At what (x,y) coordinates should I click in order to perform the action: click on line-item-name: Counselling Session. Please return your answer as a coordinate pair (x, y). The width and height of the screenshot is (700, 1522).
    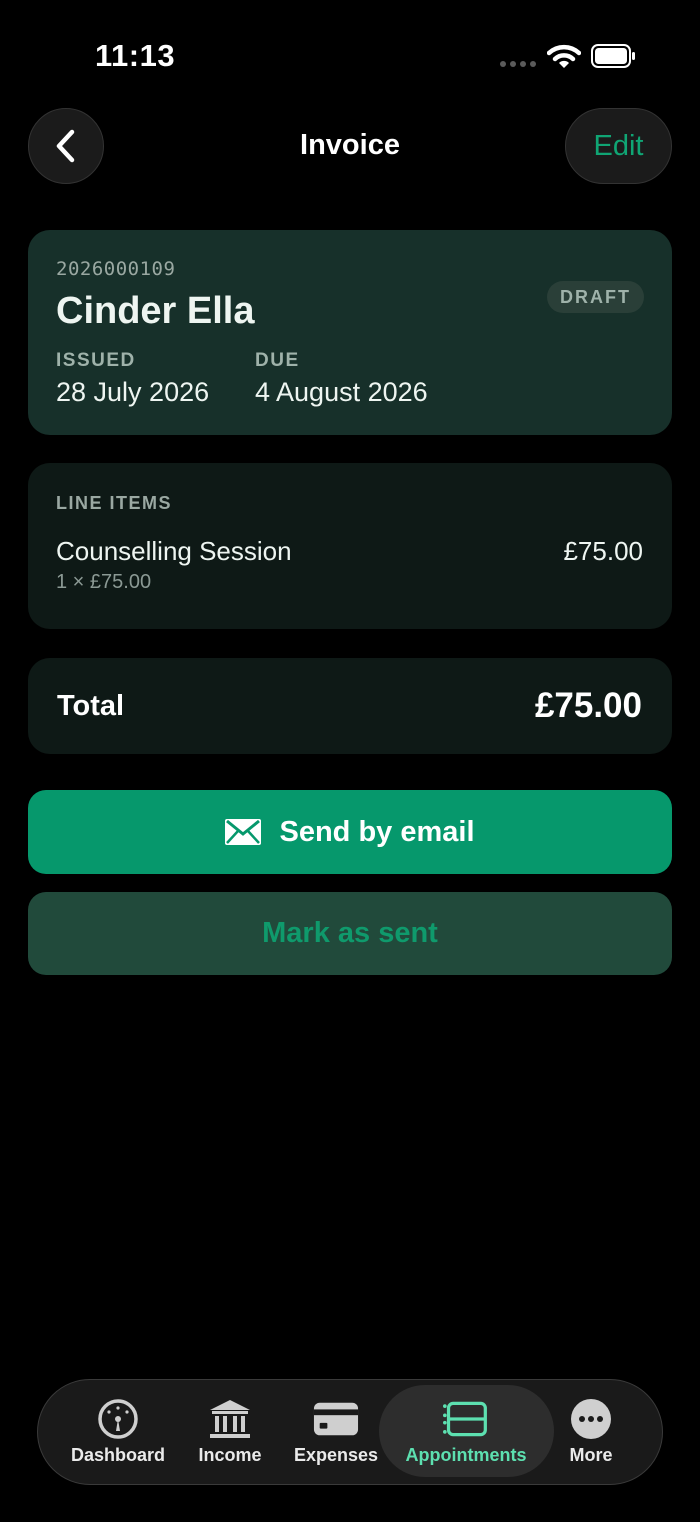
    Looking at the image, I should click on (174, 551).